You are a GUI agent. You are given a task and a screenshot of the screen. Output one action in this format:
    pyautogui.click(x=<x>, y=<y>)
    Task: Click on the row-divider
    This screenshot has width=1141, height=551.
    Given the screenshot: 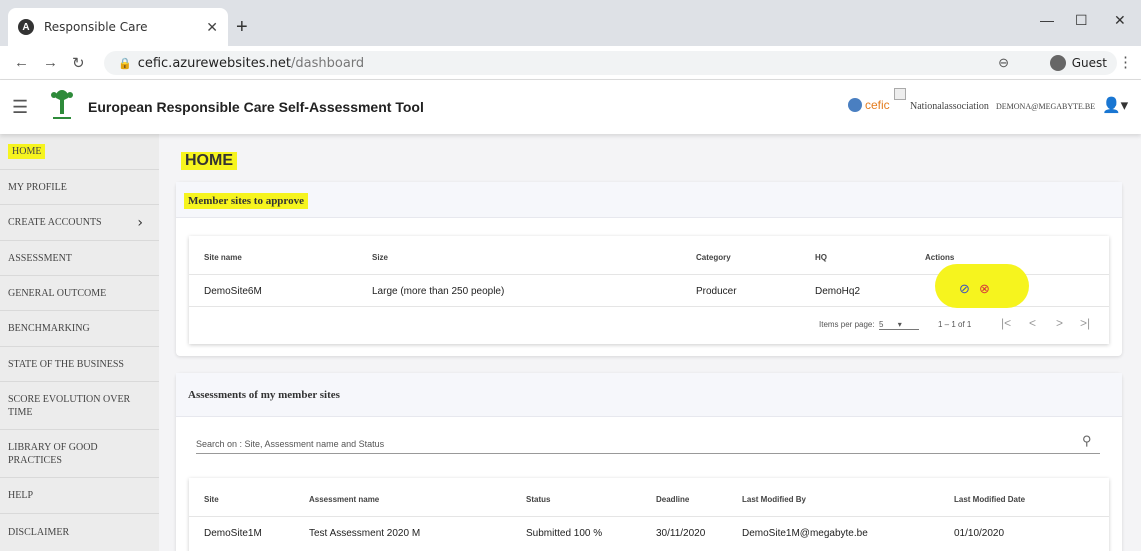 What is the action you would take?
    pyautogui.click(x=649, y=516)
    